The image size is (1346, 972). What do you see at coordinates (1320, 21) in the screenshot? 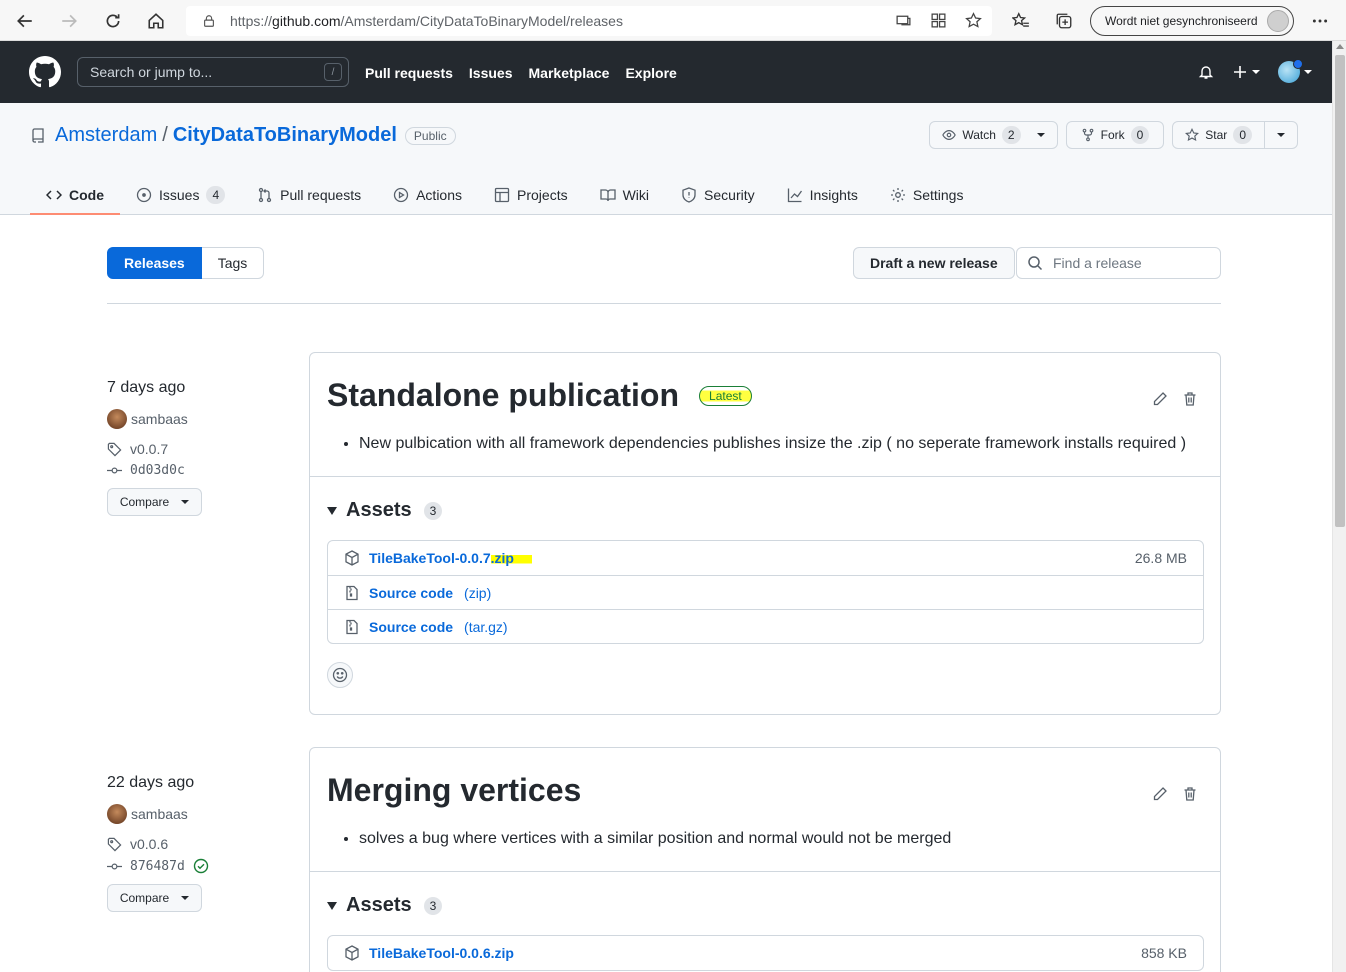
I see `more-icon` at bounding box center [1320, 21].